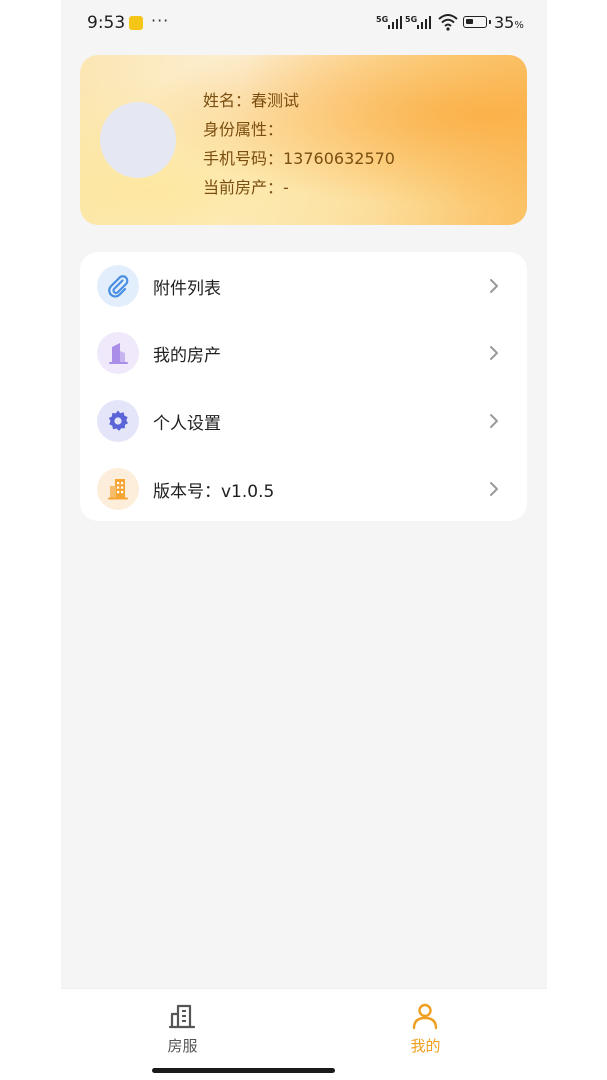 This screenshot has height=1080, width=607. Describe the element at coordinates (411, 19) in the screenshot. I see `network-type-label-2: 5G` at that location.